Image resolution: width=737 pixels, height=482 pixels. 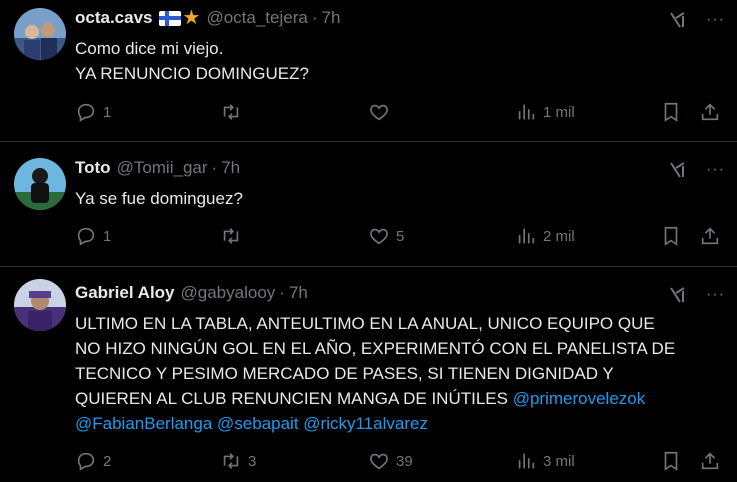 What do you see at coordinates (114, 18) in the screenshot?
I see `author-name: octa.cavs` at bounding box center [114, 18].